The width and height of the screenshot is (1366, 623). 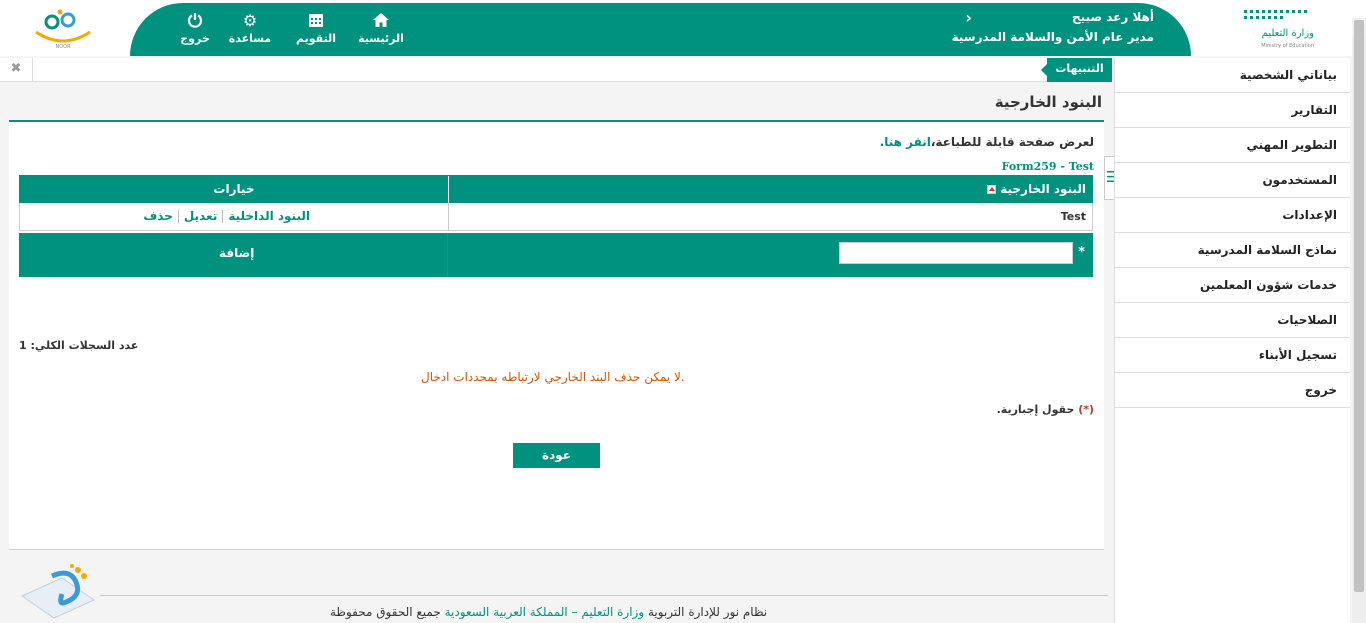 I want to click on sidebar-item-safety-forms: نماذج السلامة المدرسية, so click(x=1232, y=250).